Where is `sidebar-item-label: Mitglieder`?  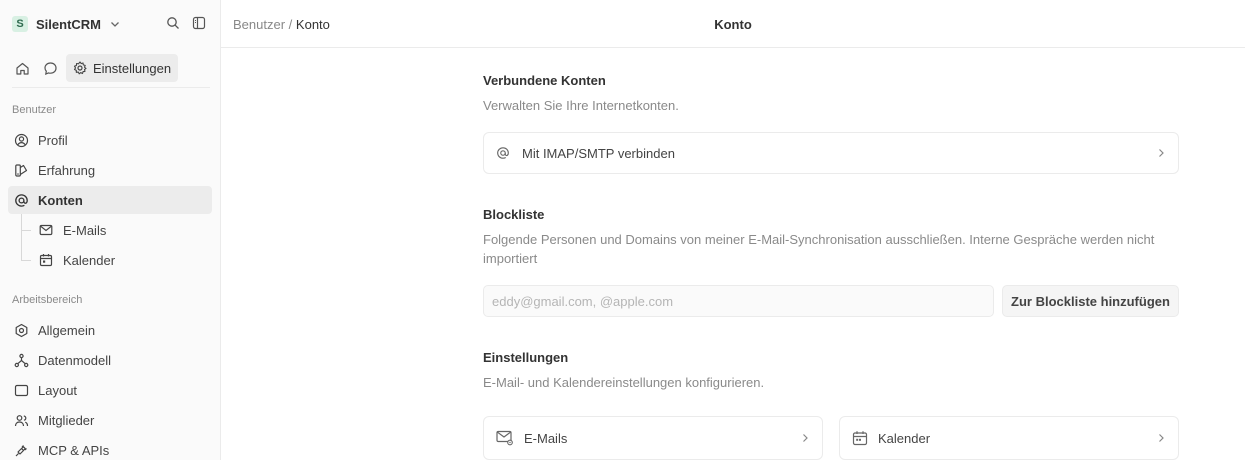
sidebar-item-label: Mitglieder is located at coordinates (66, 420).